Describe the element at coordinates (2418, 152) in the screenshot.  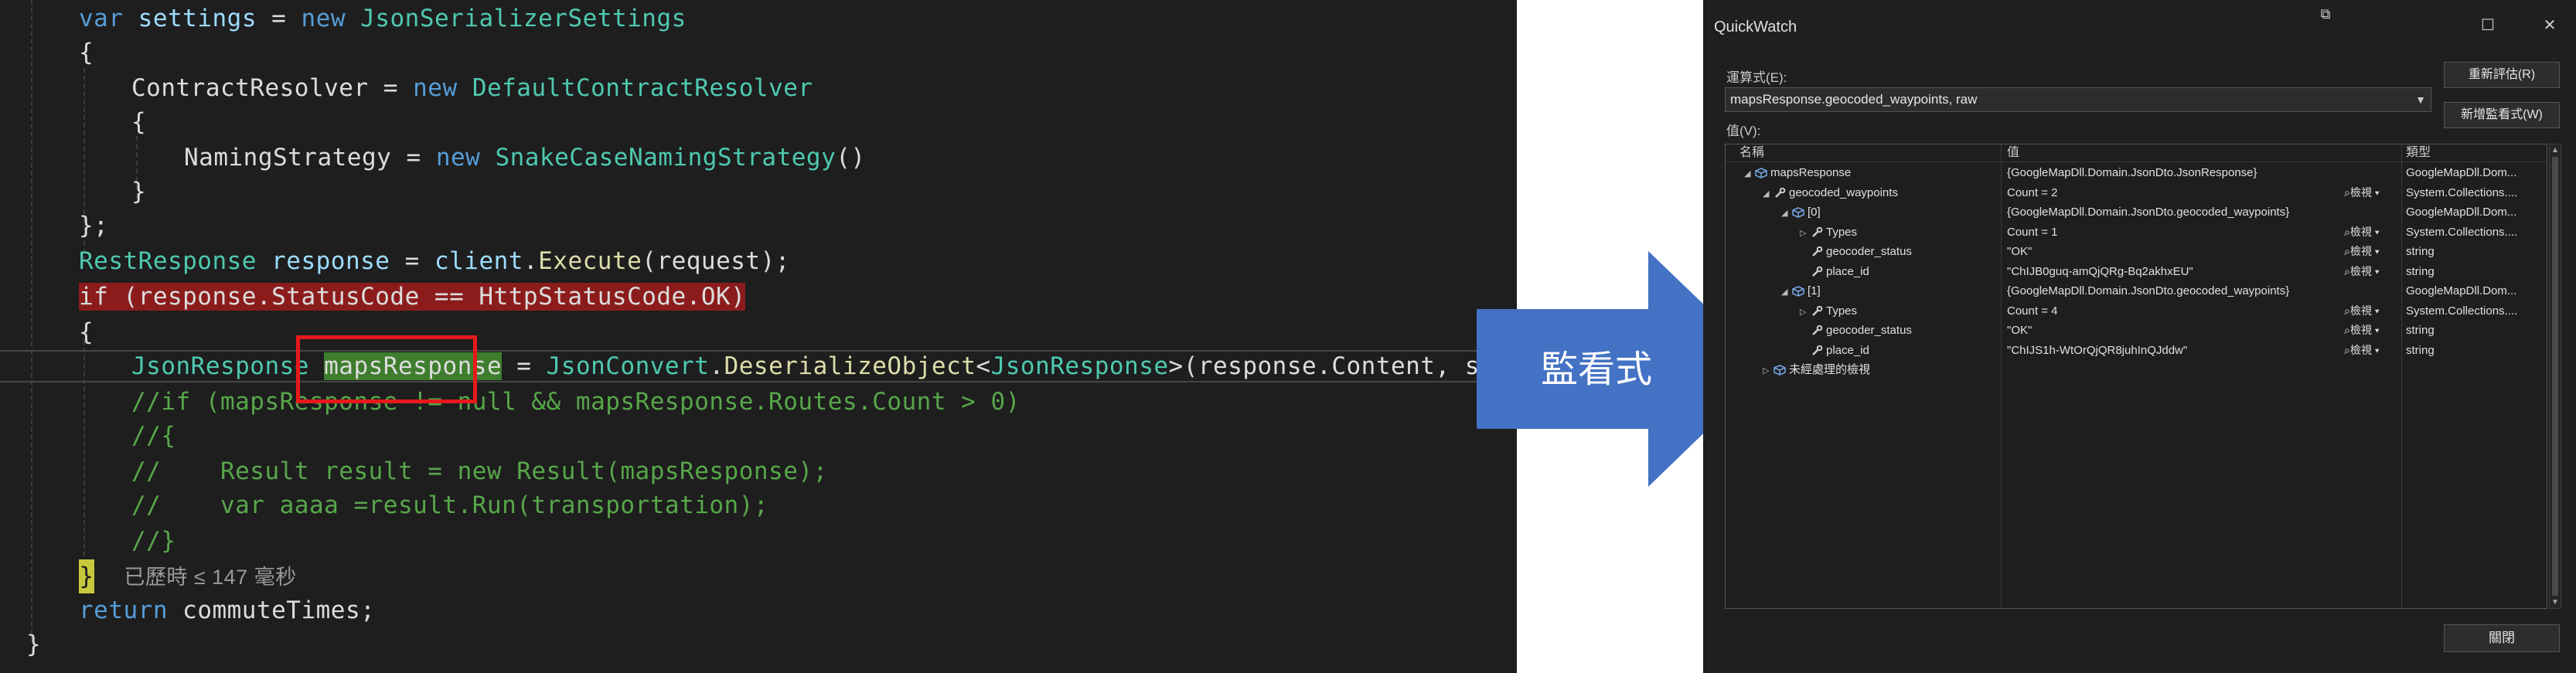
I see `column-header-type: 類型` at that location.